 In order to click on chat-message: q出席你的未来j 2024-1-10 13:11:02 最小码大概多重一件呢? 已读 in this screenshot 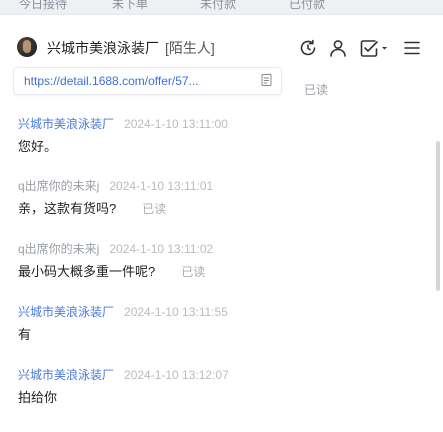, I will do `click(115, 261)`.